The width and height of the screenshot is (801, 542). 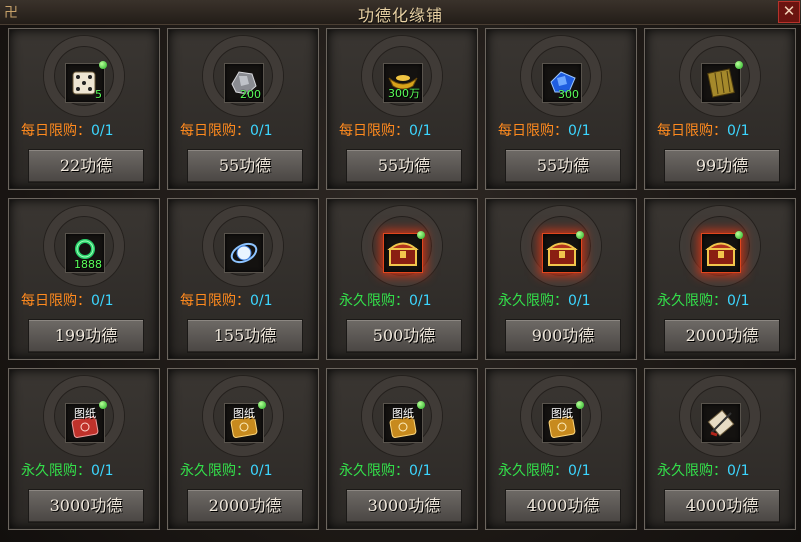 What do you see at coordinates (243, 109) in the screenshot?
I see `item-cell: 200 每日限购：0/1 55功德` at bounding box center [243, 109].